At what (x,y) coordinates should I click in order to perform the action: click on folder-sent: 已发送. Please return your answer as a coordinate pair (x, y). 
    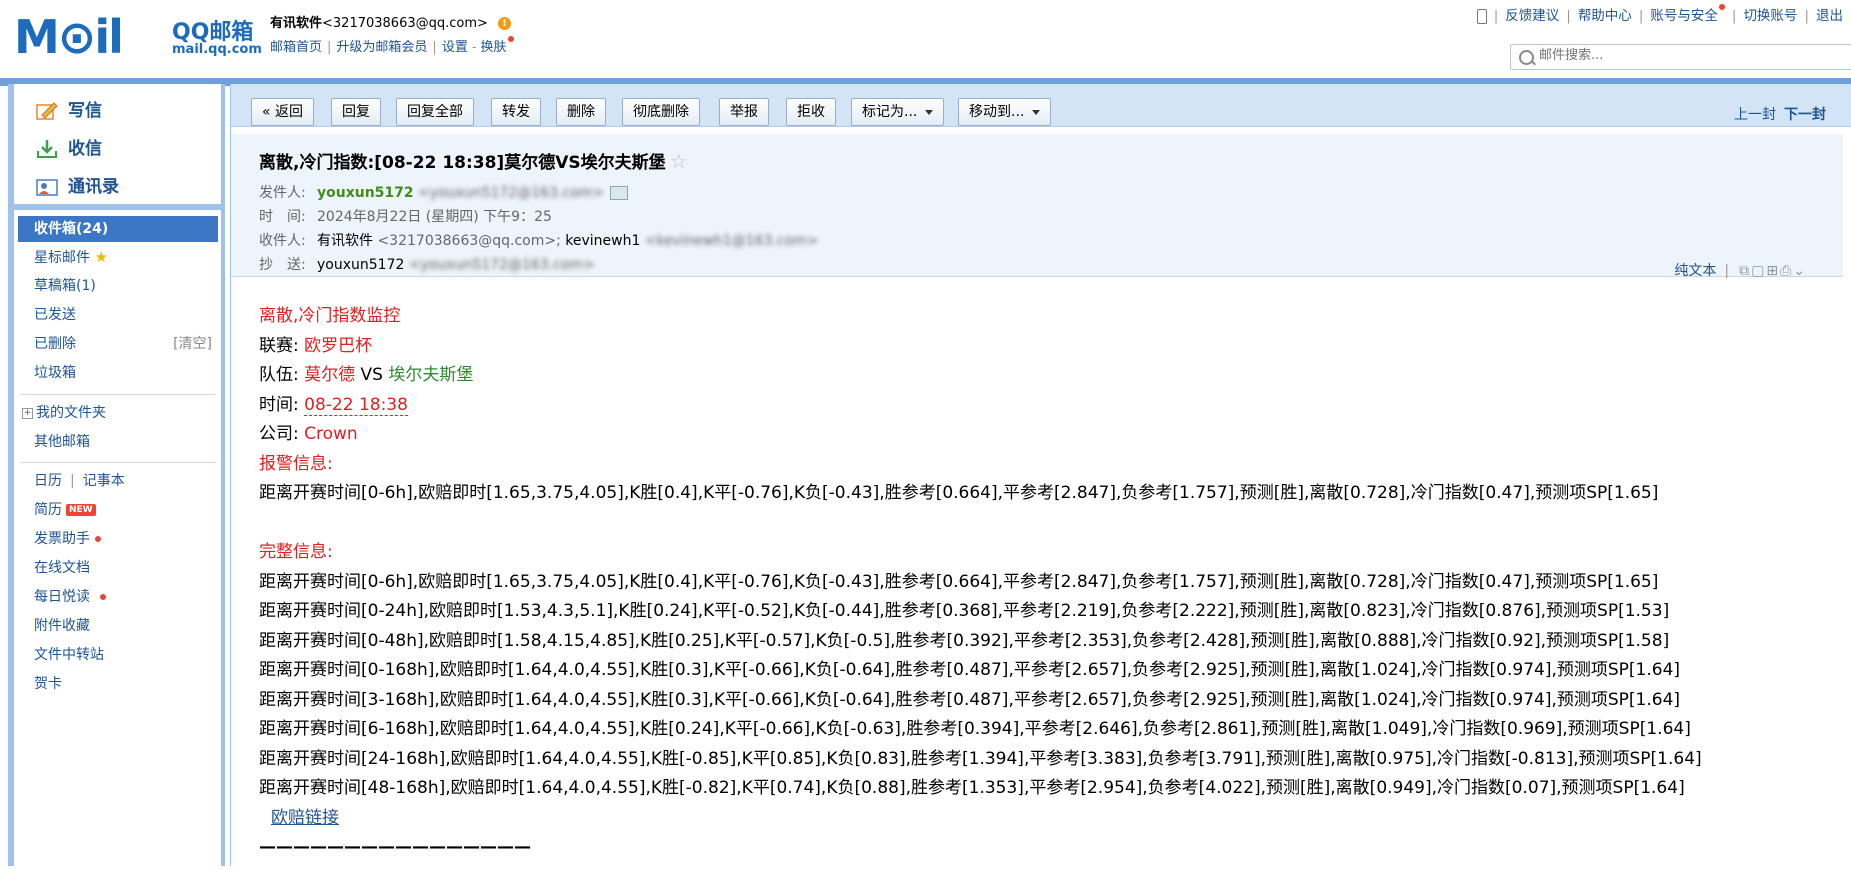
    Looking at the image, I should click on (118, 315).